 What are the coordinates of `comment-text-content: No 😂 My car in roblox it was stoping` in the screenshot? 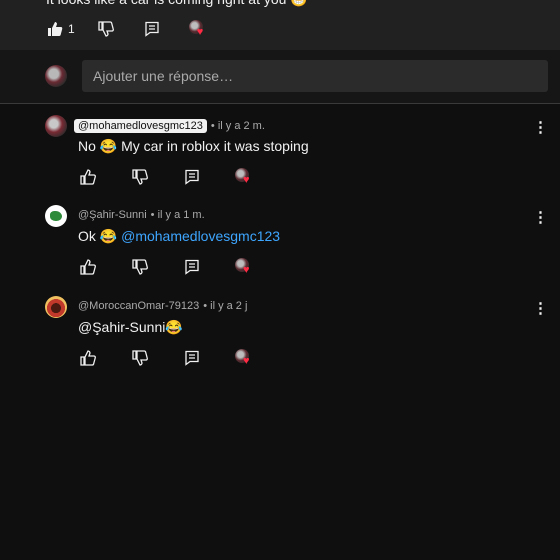 It's located at (193, 146).